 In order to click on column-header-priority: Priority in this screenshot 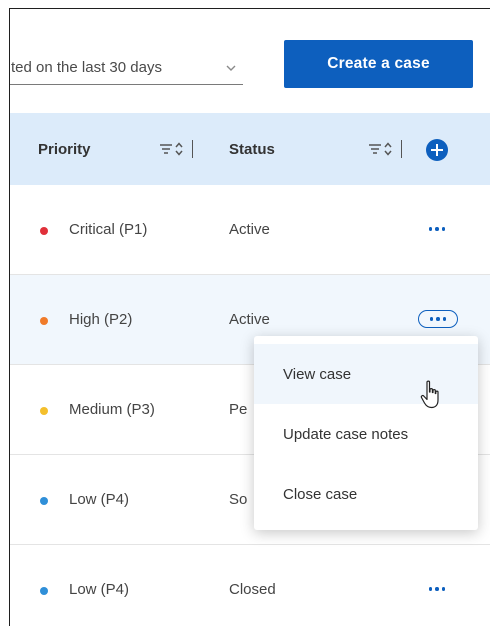, I will do `click(64, 149)`.